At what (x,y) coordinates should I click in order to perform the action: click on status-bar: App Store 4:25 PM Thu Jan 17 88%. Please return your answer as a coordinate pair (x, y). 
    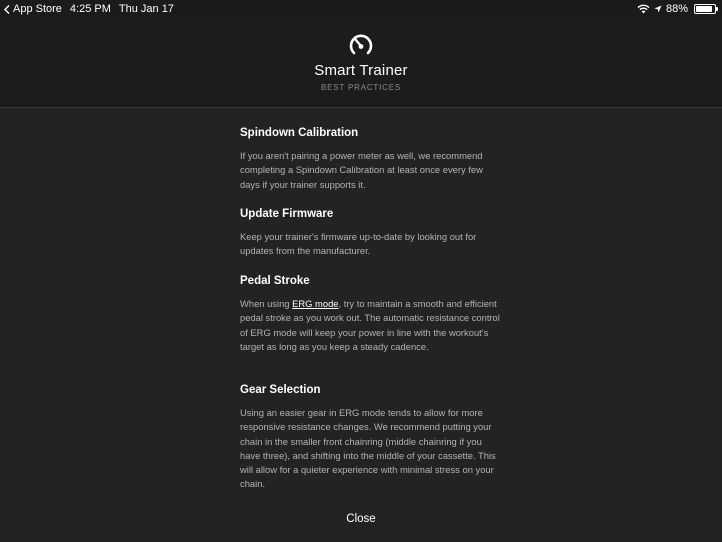
    Looking at the image, I should click on (361, 10).